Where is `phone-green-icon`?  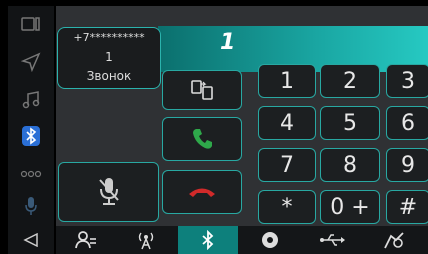
phone-green-icon is located at coordinates (202, 139).